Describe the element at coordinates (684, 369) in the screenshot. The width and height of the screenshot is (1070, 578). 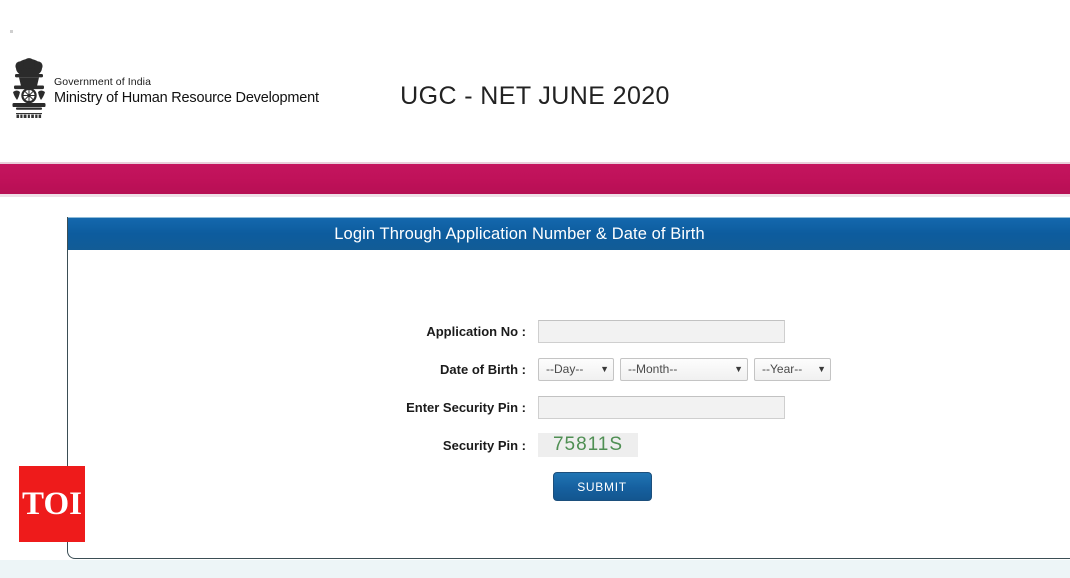
I see `dob-month-select: --Month-- ▼` at that location.